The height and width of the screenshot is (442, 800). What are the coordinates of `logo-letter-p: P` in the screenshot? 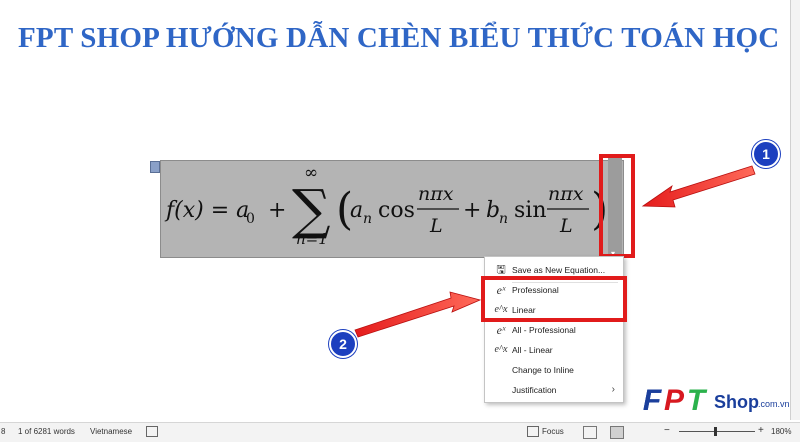 It's located at (674, 400).